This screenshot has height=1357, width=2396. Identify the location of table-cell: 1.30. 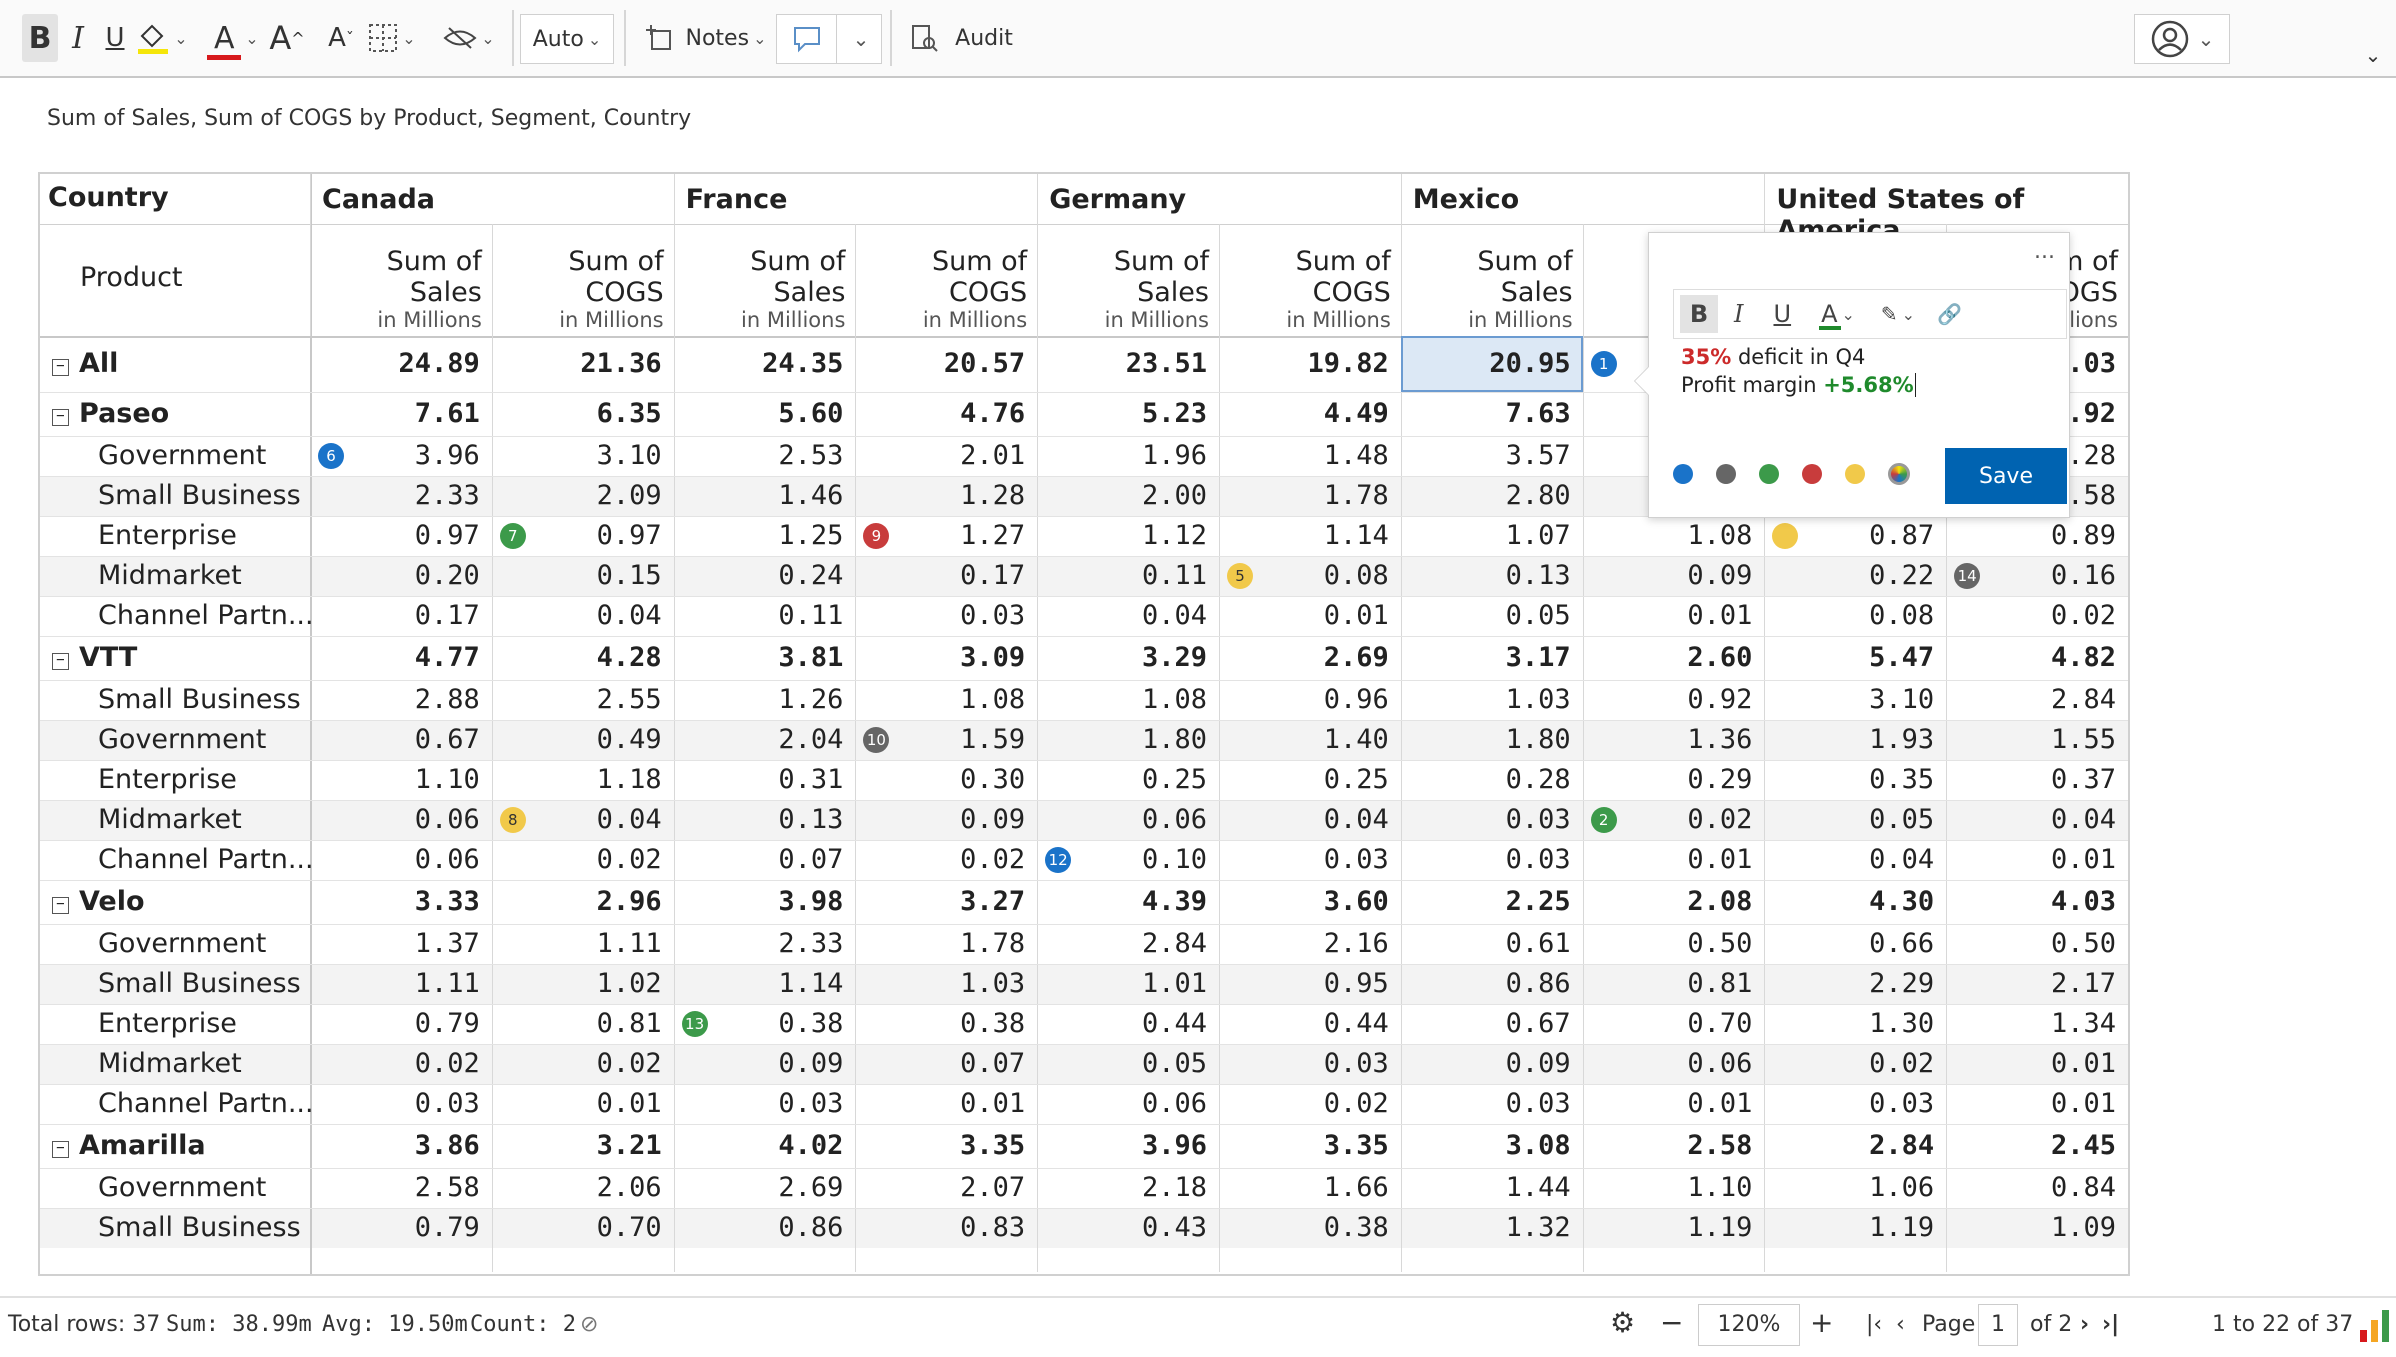
(1855, 1024).